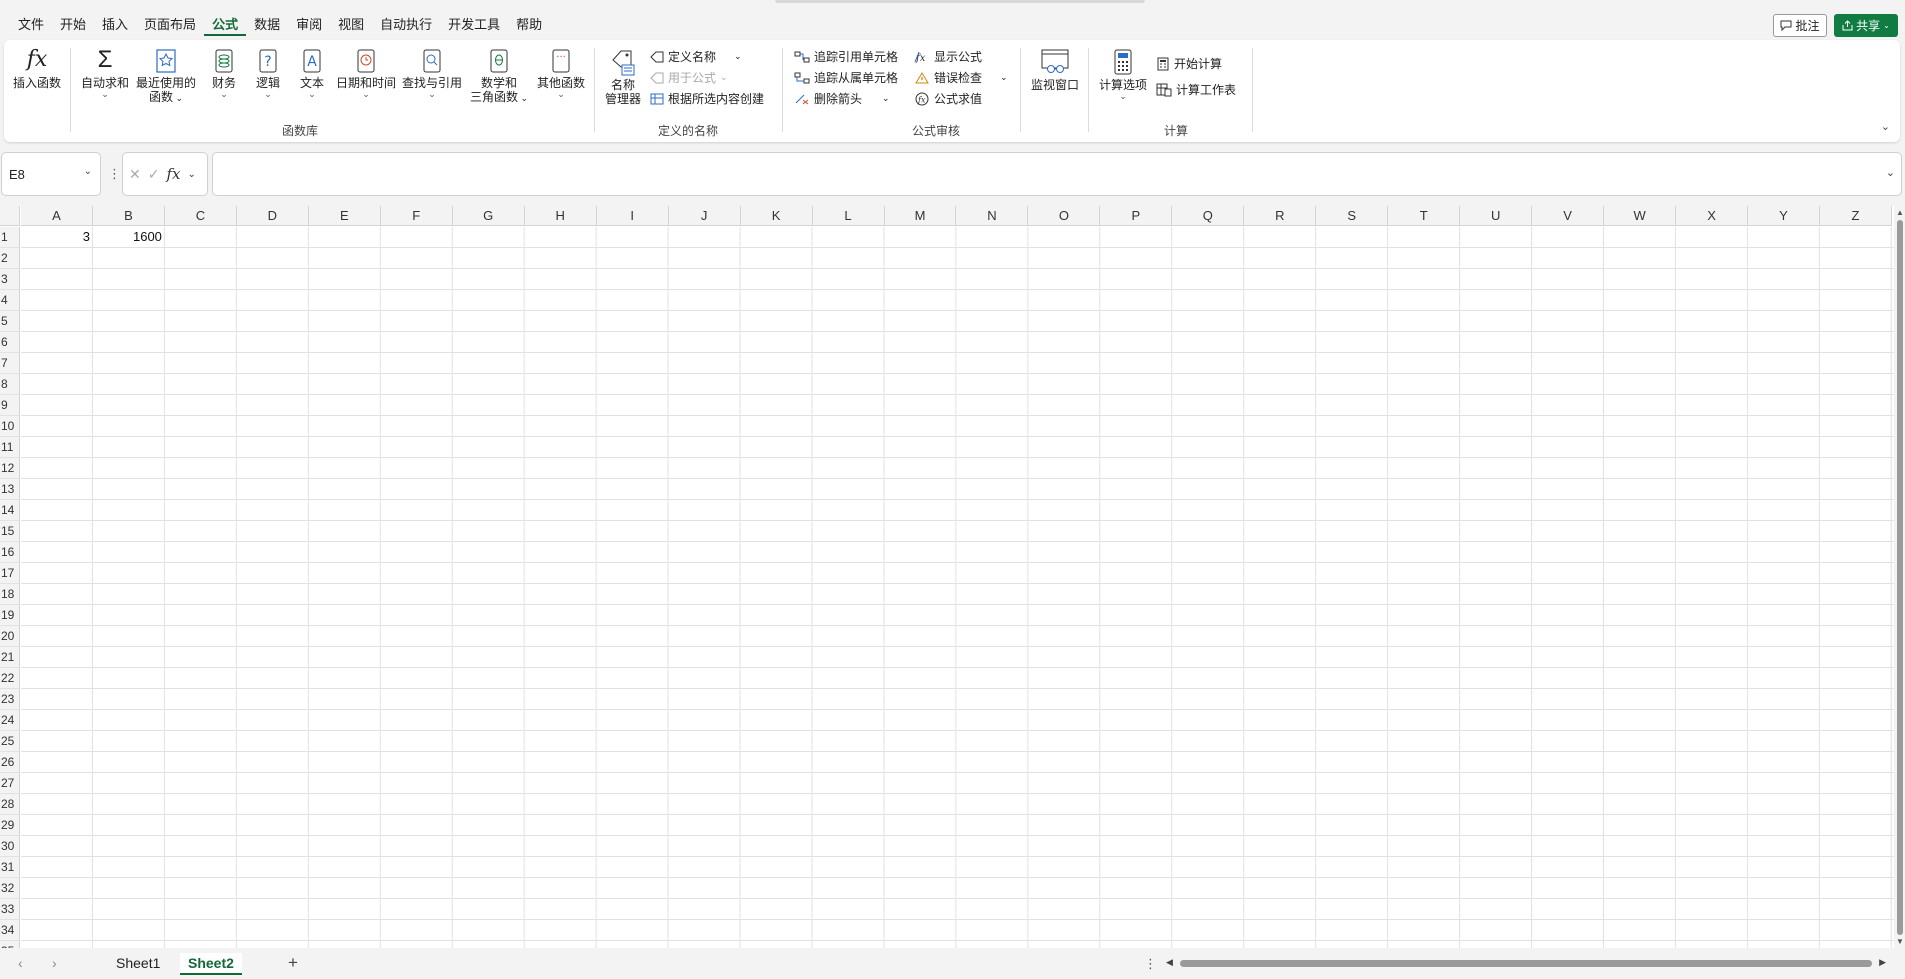  Describe the element at coordinates (10, 426) in the screenshot. I see `row-header: 10` at that location.